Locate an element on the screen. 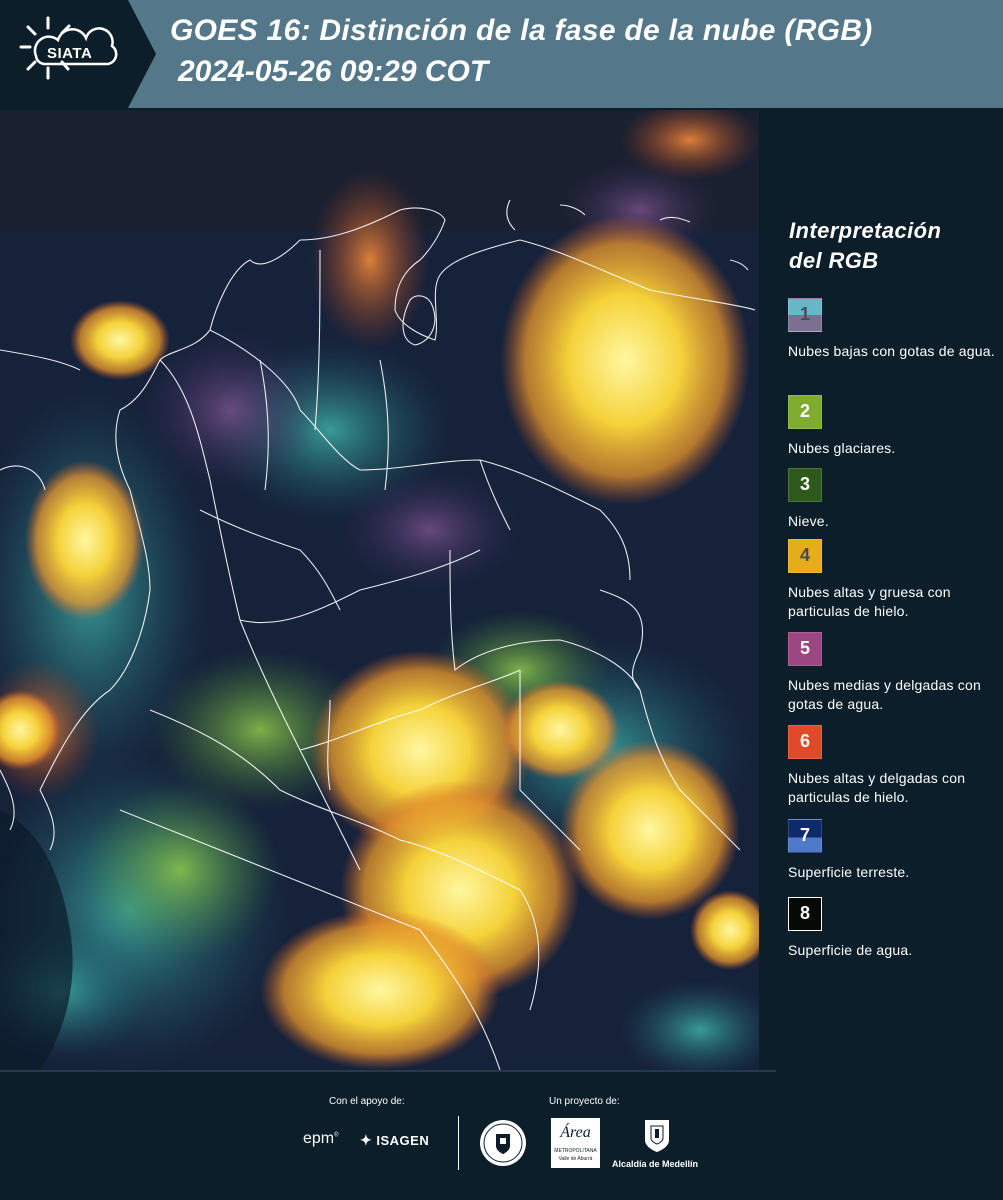  legend-swatch-2: 2 is located at coordinates (805, 412).